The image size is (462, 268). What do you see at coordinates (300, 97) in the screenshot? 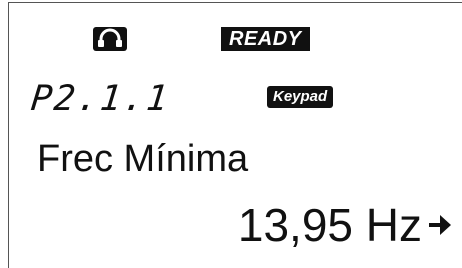
I see `control-source-badge: Keypad` at bounding box center [300, 97].